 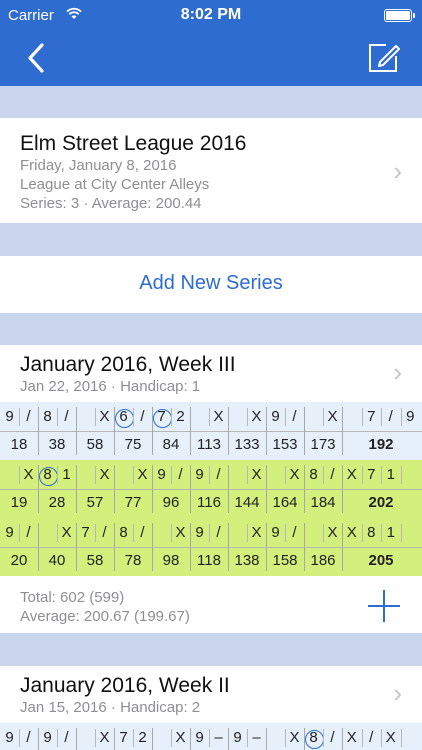 What do you see at coordinates (19, 547) in the screenshot?
I see `frame-1: 9 / 20` at bounding box center [19, 547].